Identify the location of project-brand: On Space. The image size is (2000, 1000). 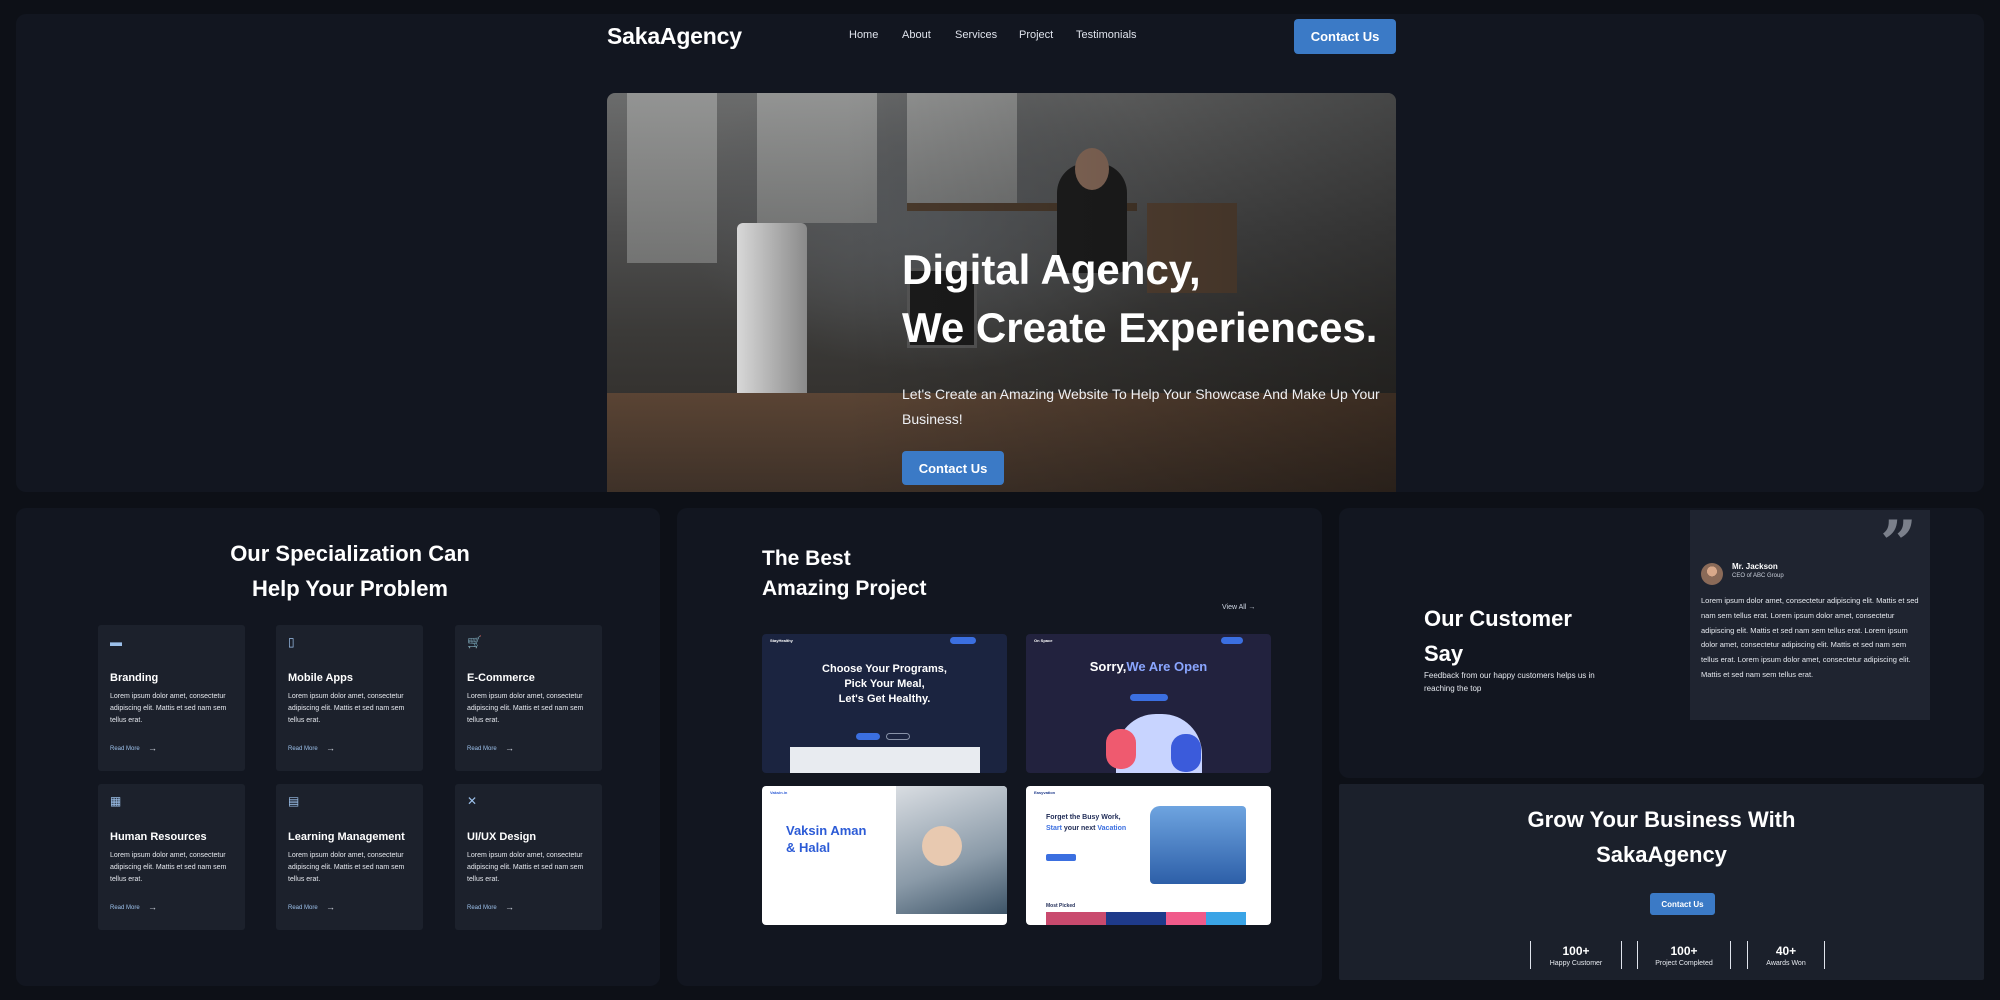
(1043, 640).